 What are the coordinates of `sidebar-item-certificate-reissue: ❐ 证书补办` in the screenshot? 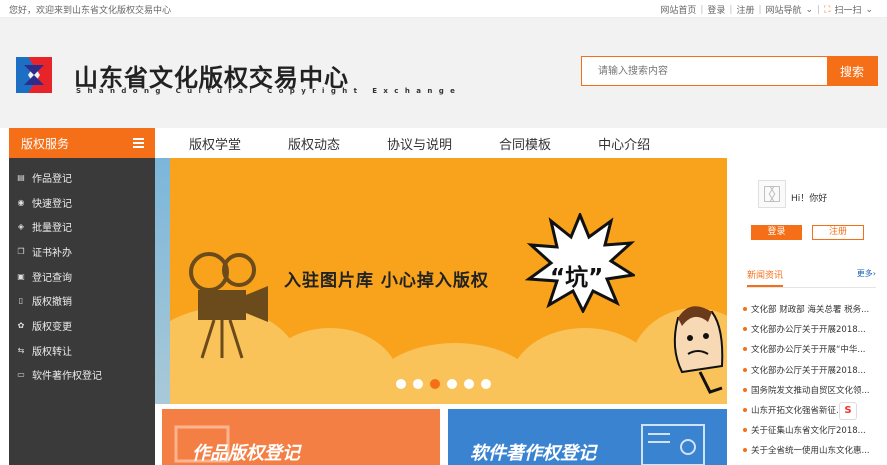 It's located at (82, 251).